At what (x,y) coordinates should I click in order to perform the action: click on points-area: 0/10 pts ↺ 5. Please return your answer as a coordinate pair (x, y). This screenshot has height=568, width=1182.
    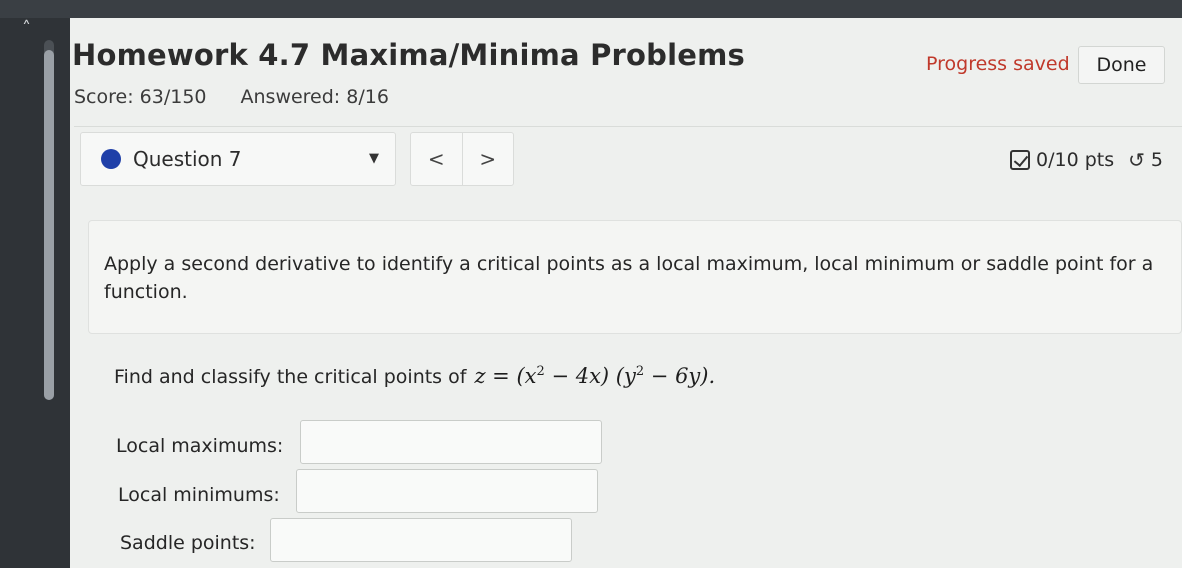
    Looking at the image, I should click on (1086, 160).